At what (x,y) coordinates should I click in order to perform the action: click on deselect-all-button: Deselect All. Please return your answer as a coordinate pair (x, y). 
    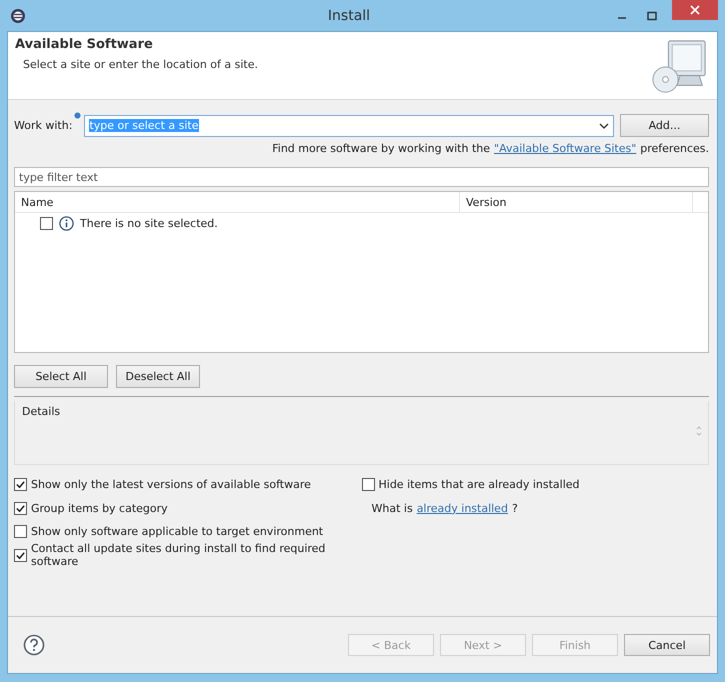
    Looking at the image, I should click on (158, 376).